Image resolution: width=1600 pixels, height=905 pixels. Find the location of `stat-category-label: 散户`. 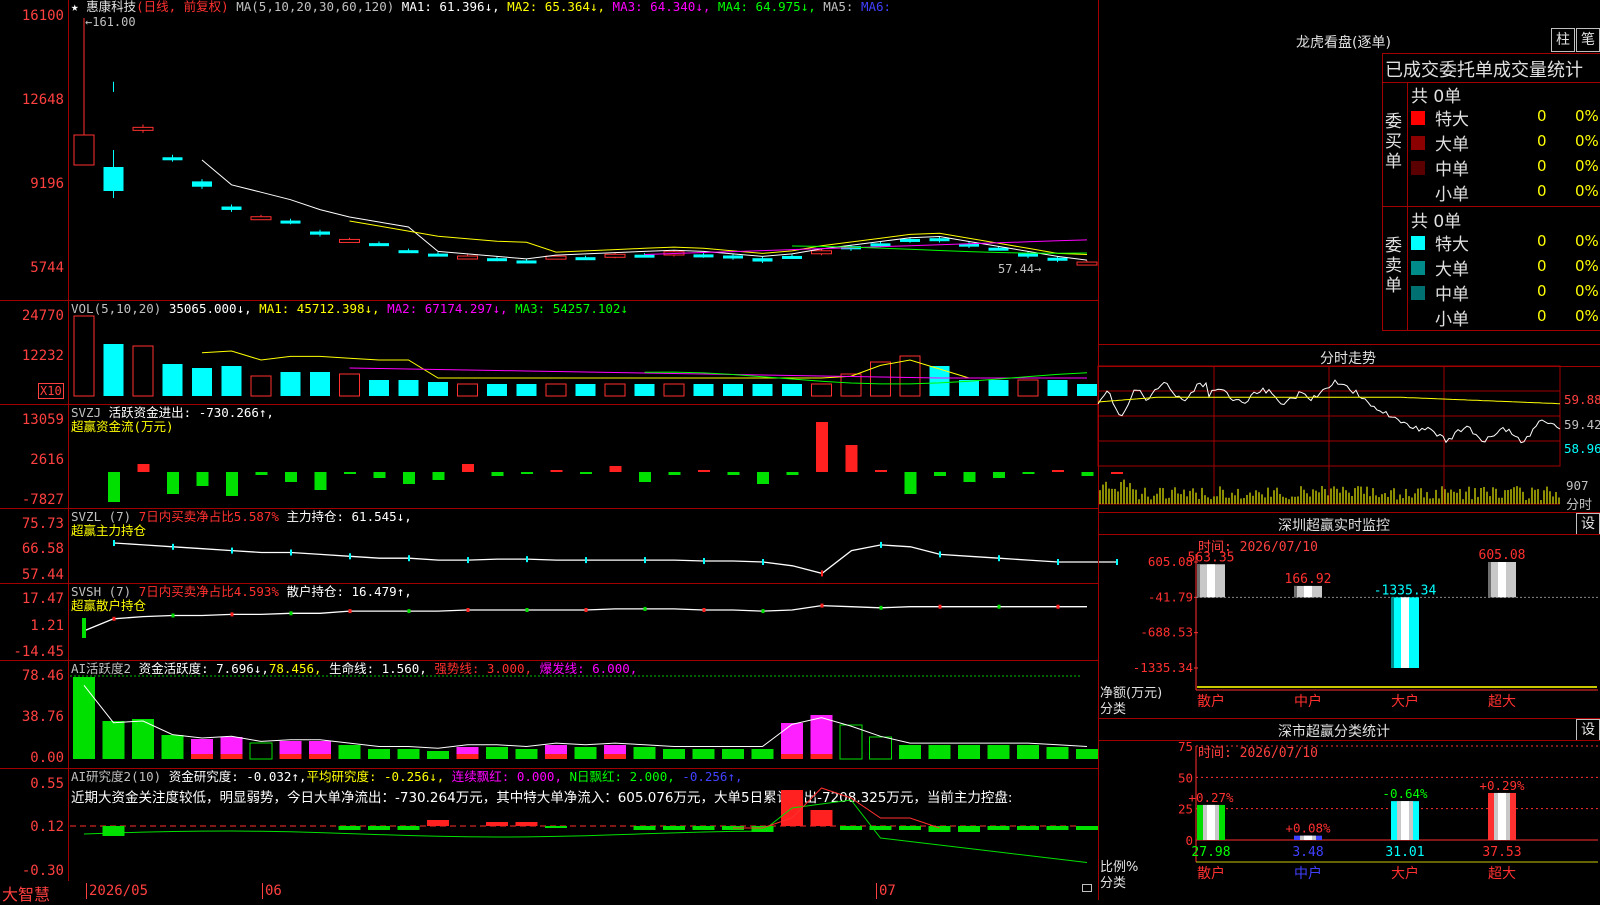

stat-category-label: 散户 is located at coordinates (1211, 873).